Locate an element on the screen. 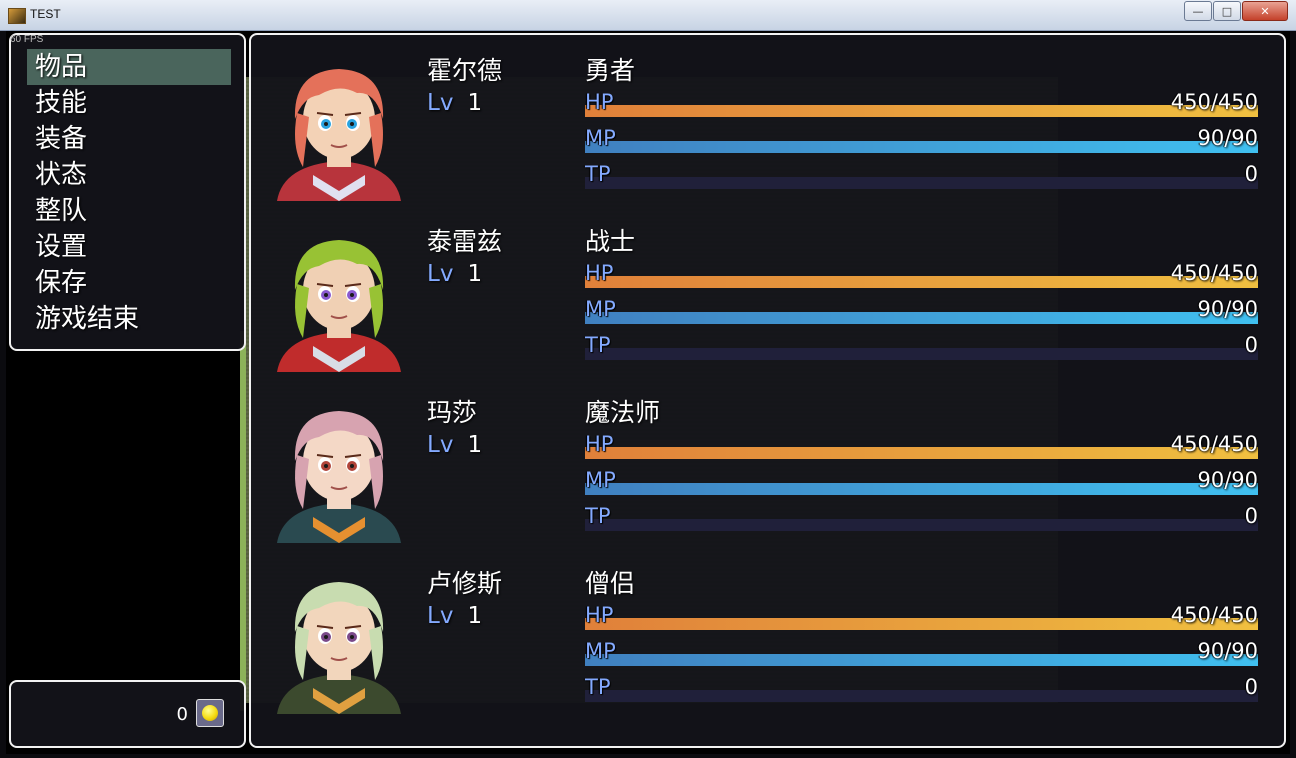 This screenshot has height=758, width=1296. gold-window: 0 is located at coordinates (127, 714).